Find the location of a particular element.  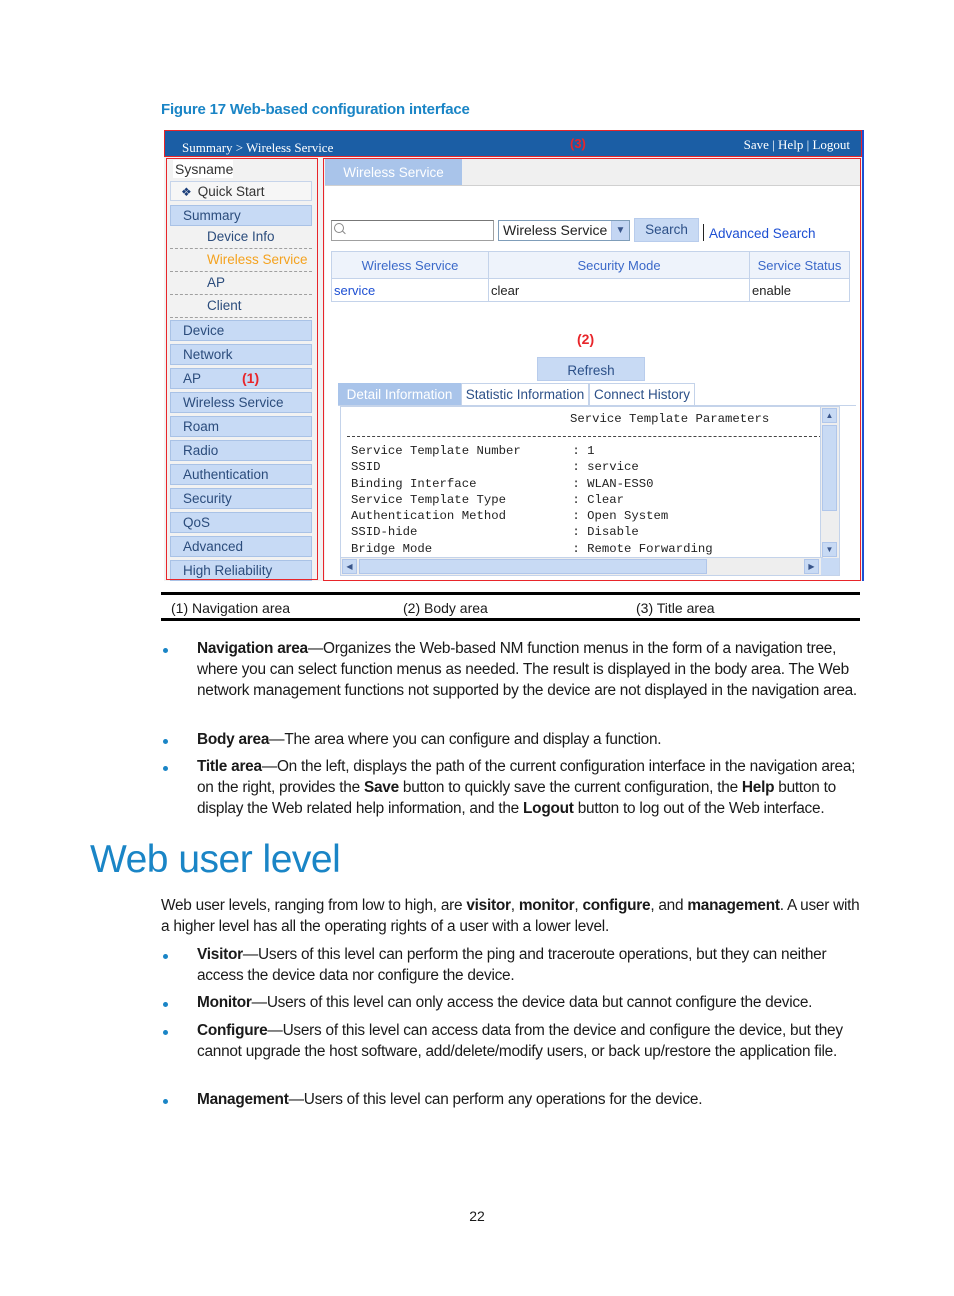

title-links: Save | Help | Logout is located at coordinates (797, 145).